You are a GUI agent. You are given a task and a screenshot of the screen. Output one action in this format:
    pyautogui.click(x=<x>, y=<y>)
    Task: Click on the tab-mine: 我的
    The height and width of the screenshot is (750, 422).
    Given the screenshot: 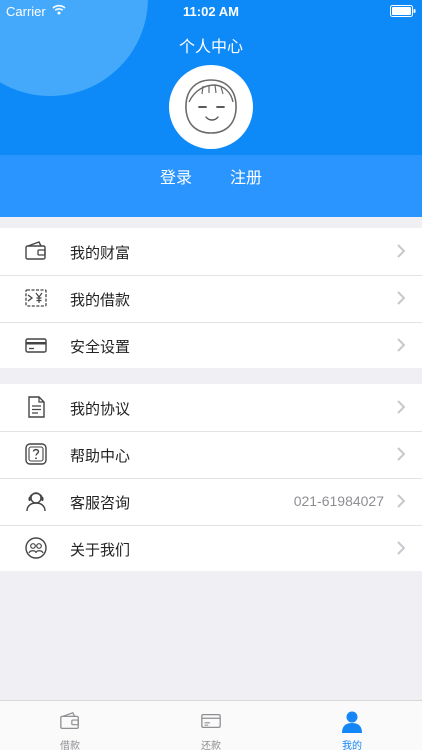 What is the action you would take?
    pyautogui.click(x=352, y=725)
    